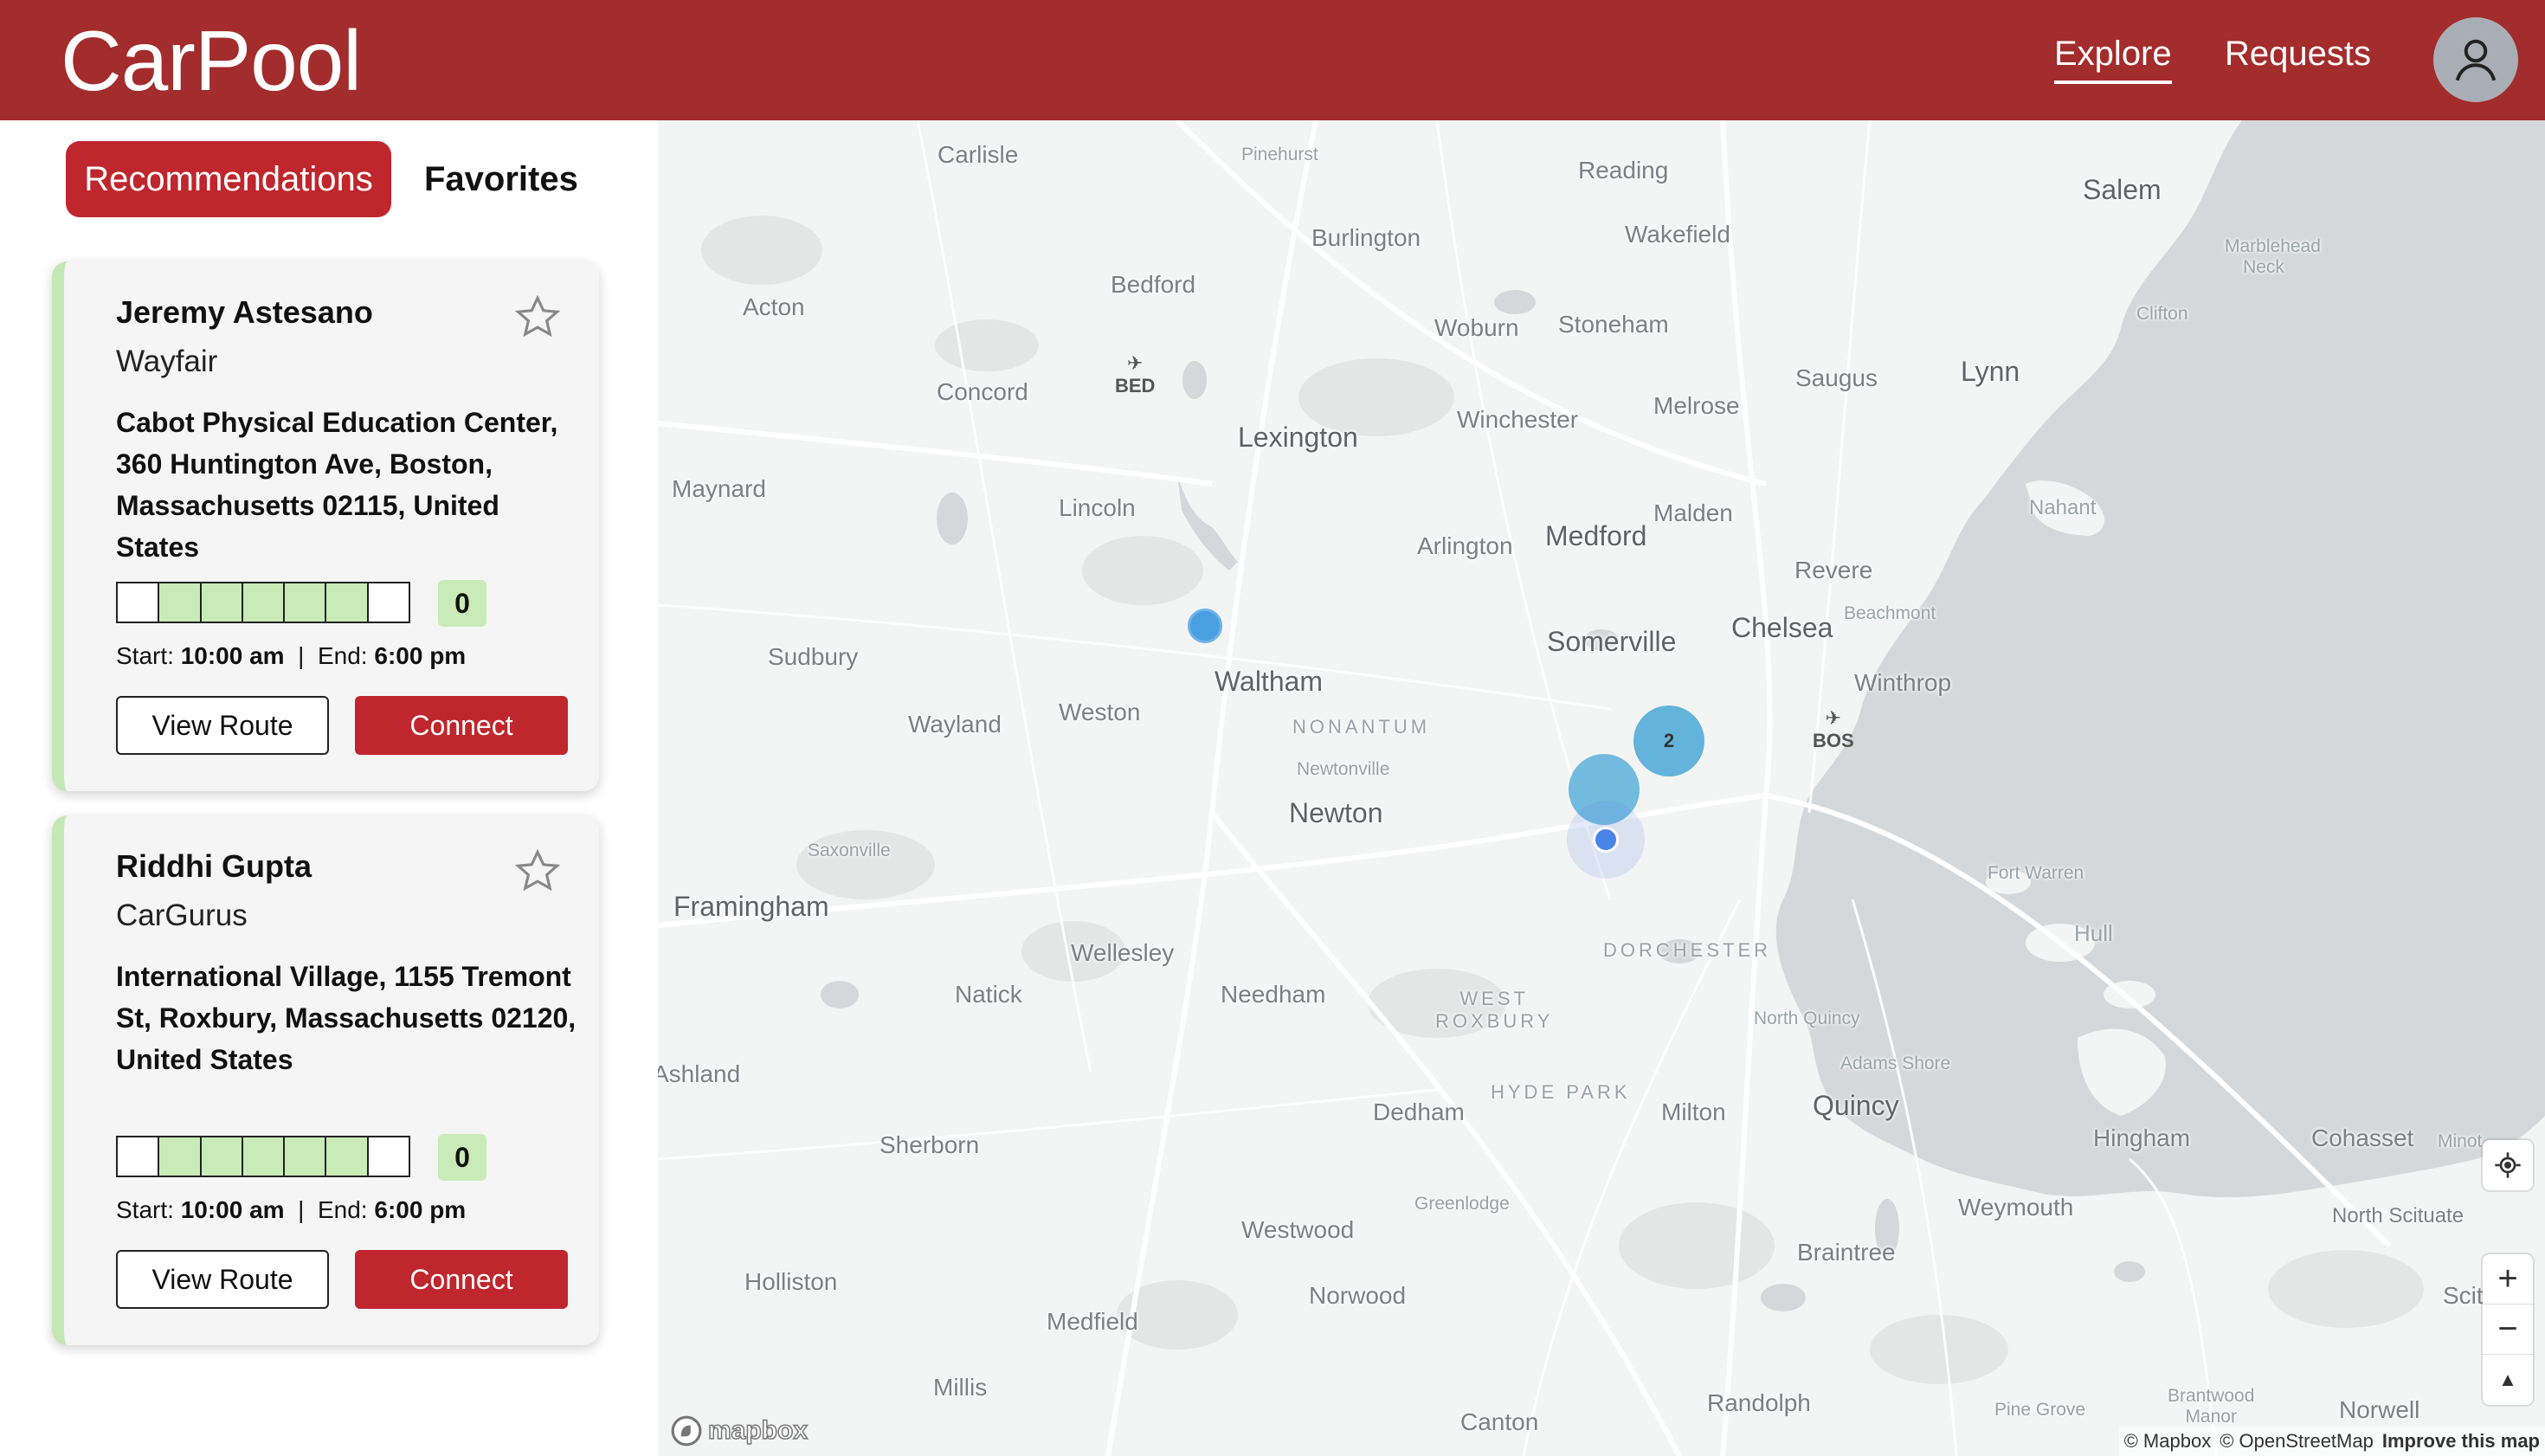 The height and width of the screenshot is (1456, 2545). Describe the element at coordinates (2063, 507) in the screenshot. I see `map-label: Nahant` at that location.